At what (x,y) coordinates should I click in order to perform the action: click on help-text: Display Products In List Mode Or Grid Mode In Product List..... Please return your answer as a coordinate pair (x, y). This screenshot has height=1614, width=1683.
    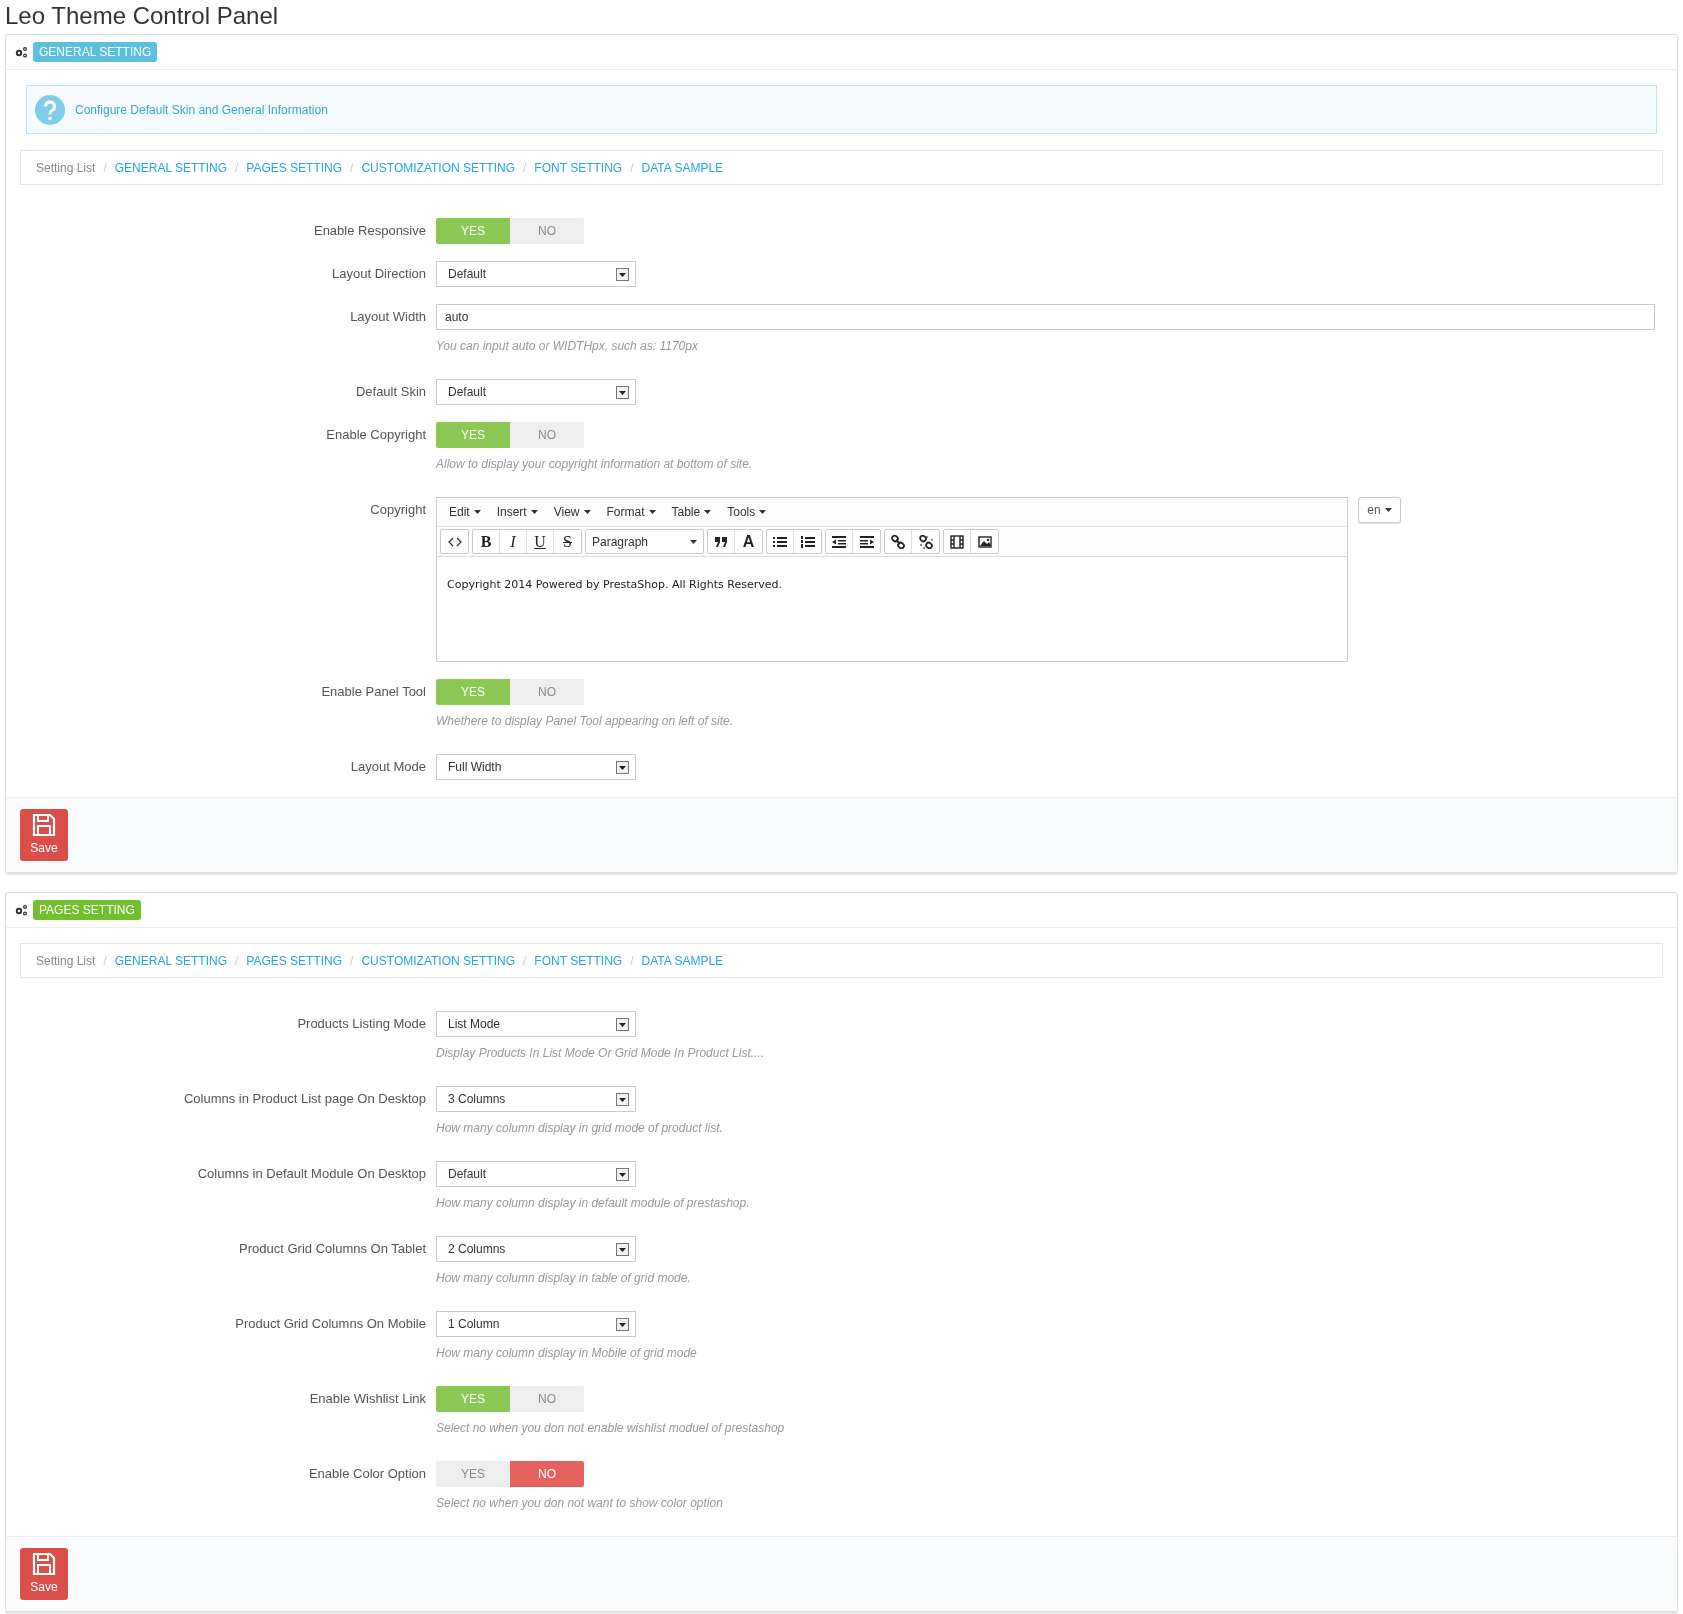
    Looking at the image, I should click on (601, 1053).